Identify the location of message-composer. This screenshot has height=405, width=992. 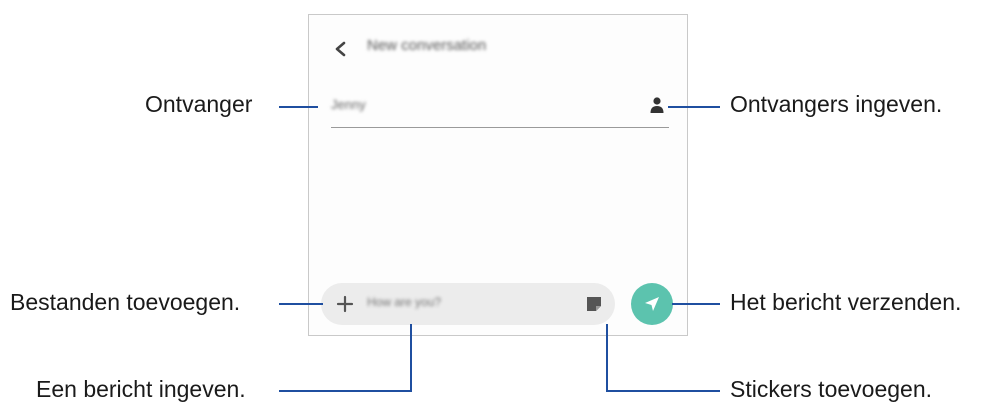
(468, 304).